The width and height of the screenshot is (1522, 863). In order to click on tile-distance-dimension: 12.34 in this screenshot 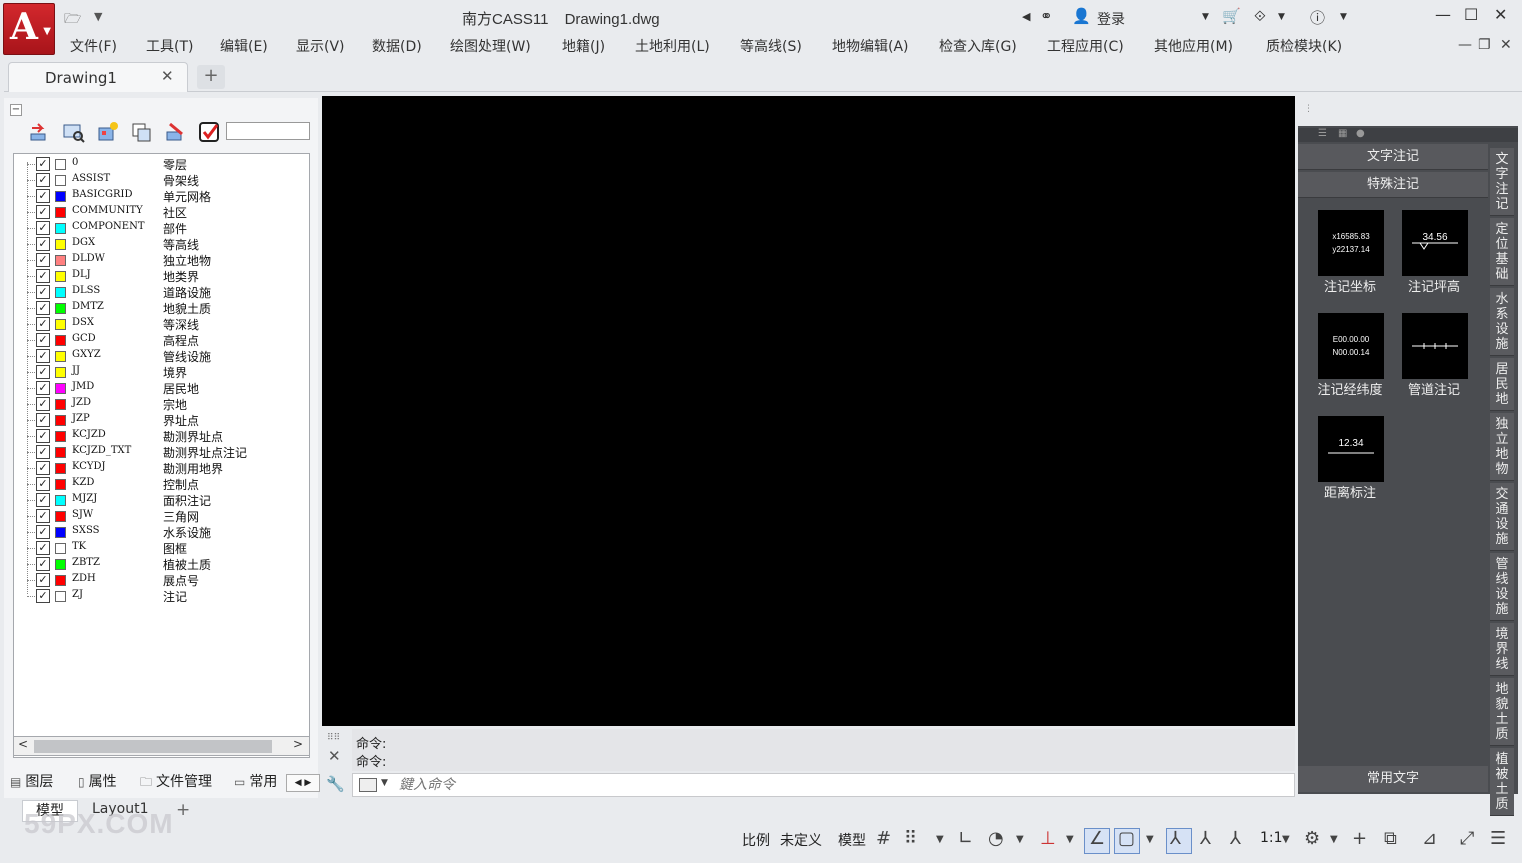, I will do `click(1351, 449)`.